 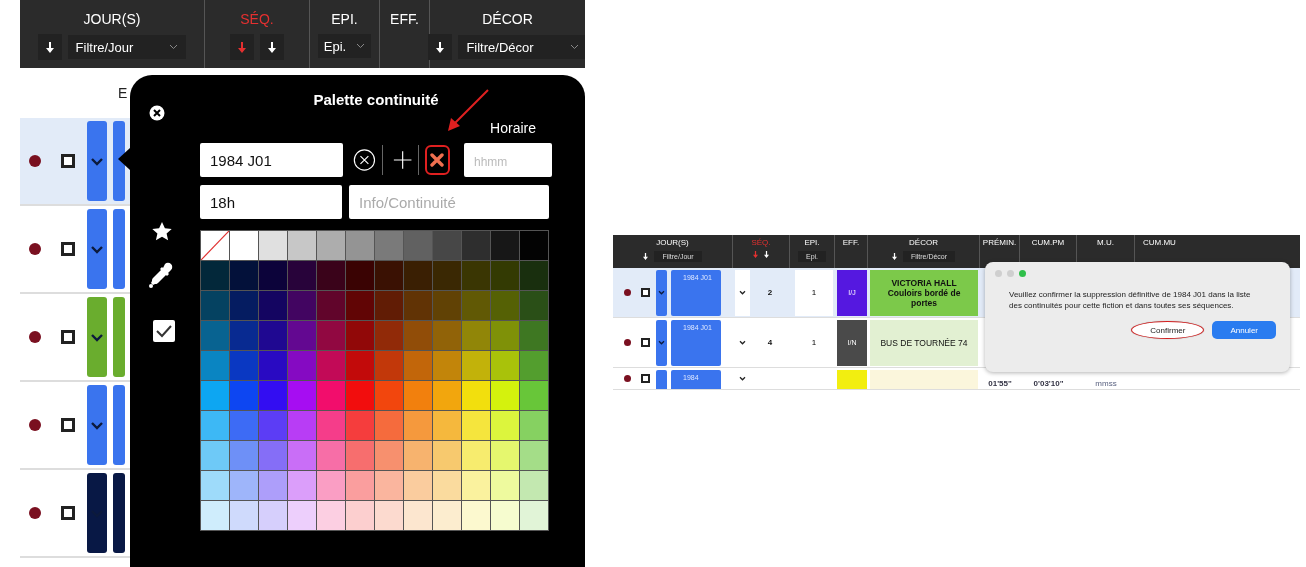 I want to click on column-header: CUM.PM, so click(x=1048, y=242).